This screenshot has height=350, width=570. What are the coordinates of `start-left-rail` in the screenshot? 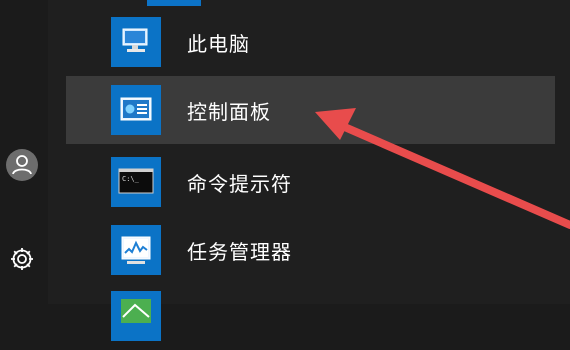 It's located at (24, 152).